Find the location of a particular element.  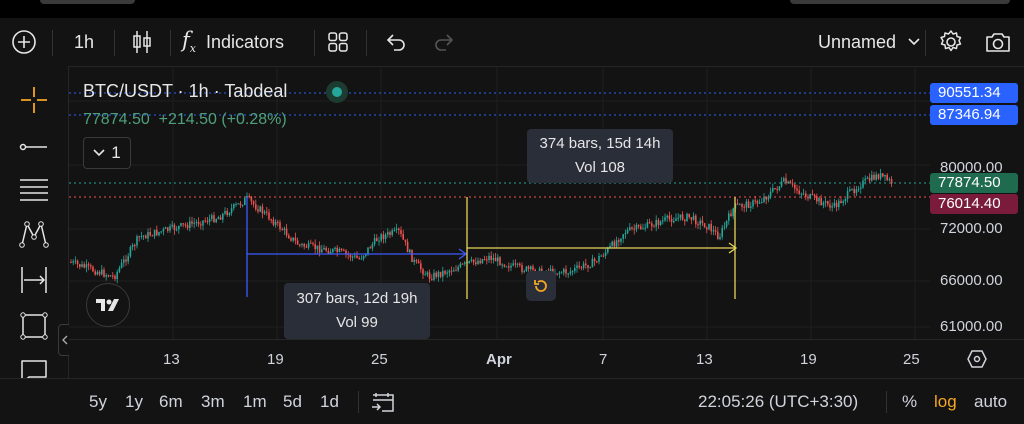

goto-date-button is located at coordinates (383, 401).